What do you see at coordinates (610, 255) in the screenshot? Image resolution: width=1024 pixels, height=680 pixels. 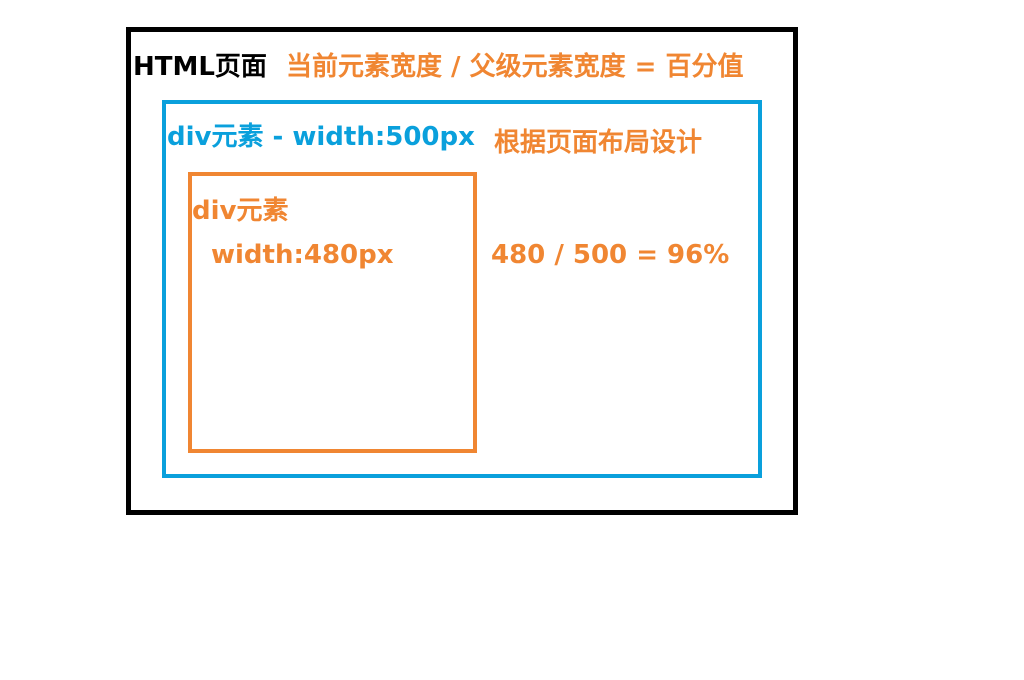 I see `percentage-calculation: 480 / 500 = 96%` at bounding box center [610, 255].